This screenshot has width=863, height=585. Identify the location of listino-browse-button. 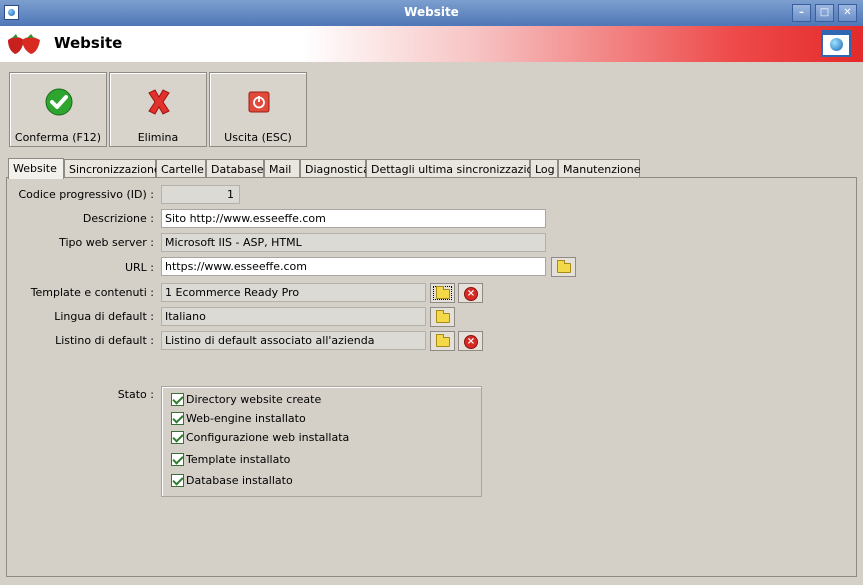
(442, 341).